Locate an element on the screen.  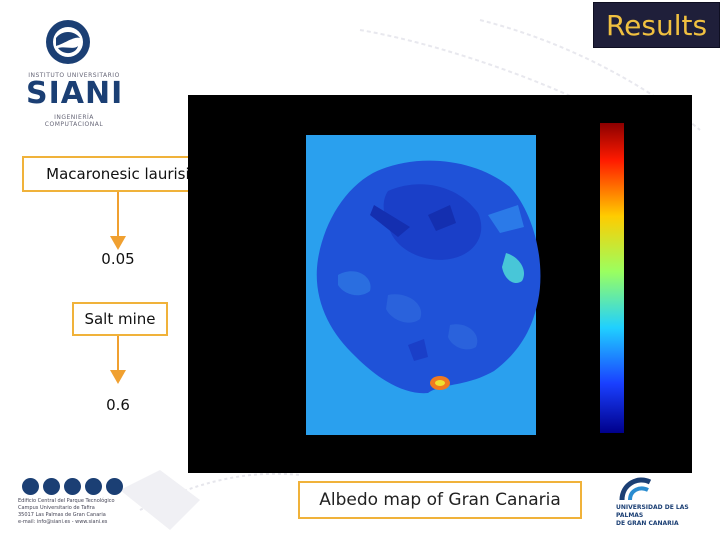
map-caption-text: Albedo map of Gran Canaria is located at coordinates (440, 500).